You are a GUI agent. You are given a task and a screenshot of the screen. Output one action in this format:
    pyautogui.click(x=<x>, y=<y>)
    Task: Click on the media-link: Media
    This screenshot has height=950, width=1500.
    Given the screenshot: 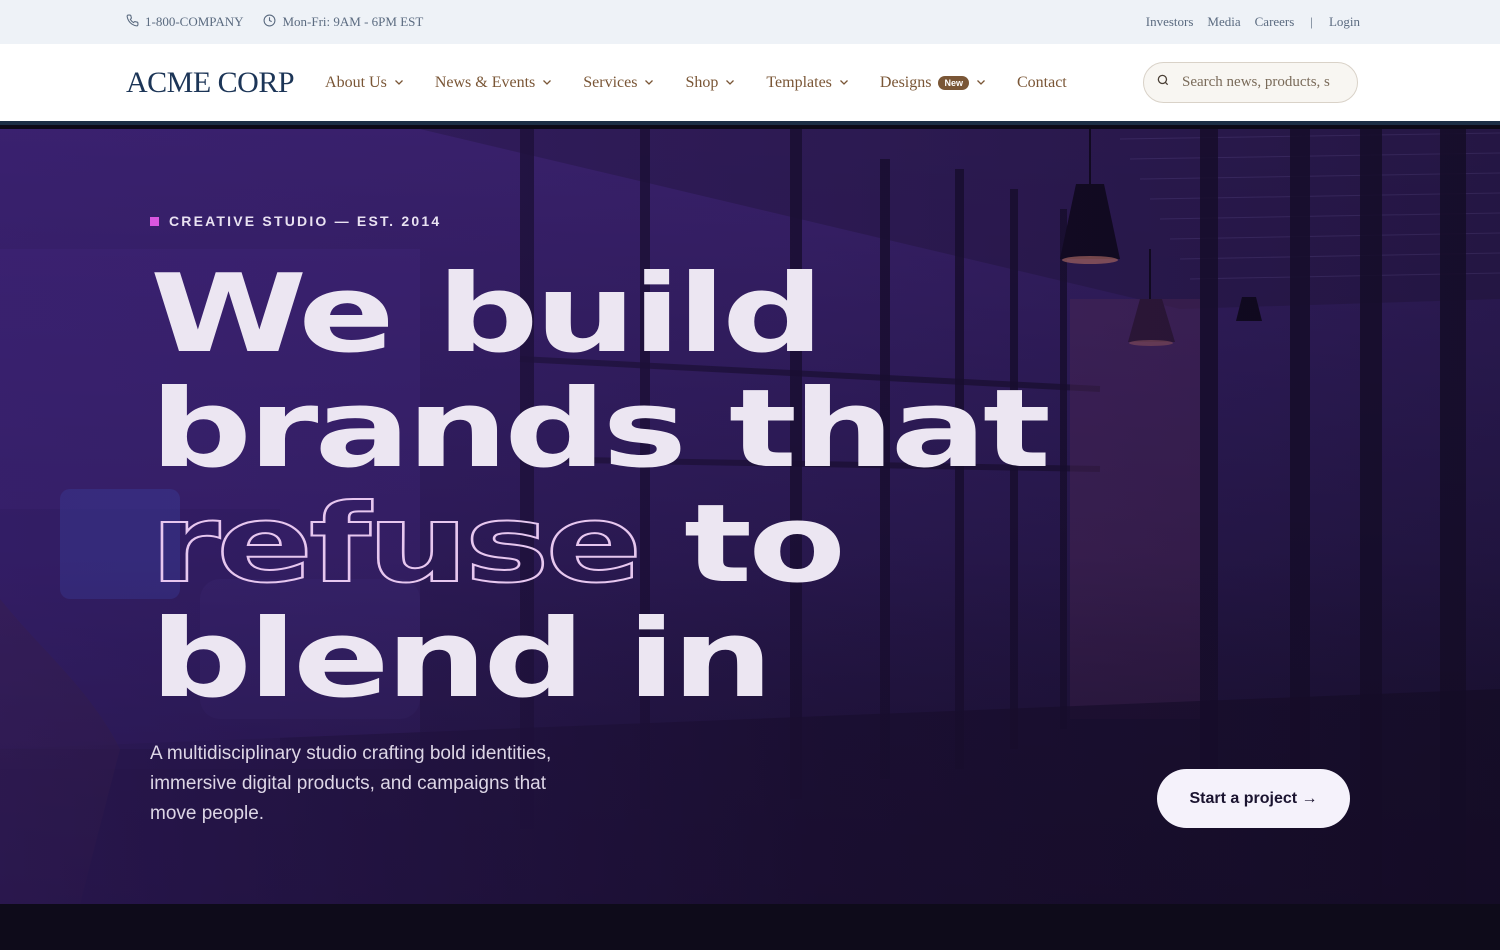 What is the action you would take?
    pyautogui.click(x=1223, y=22)
    